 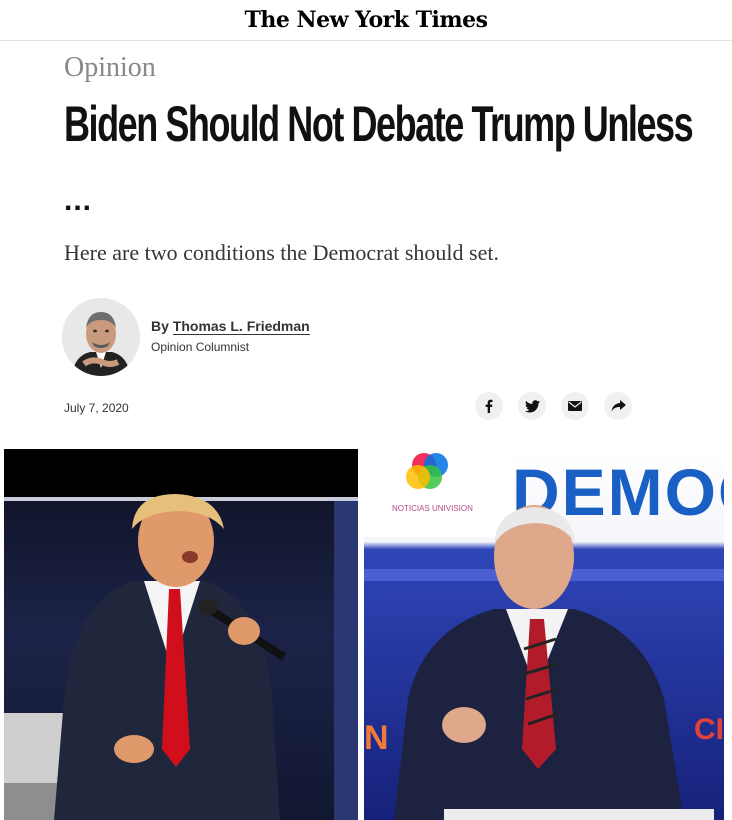 I want to click on masthead: The New York Times, so click(x=366, y=20).